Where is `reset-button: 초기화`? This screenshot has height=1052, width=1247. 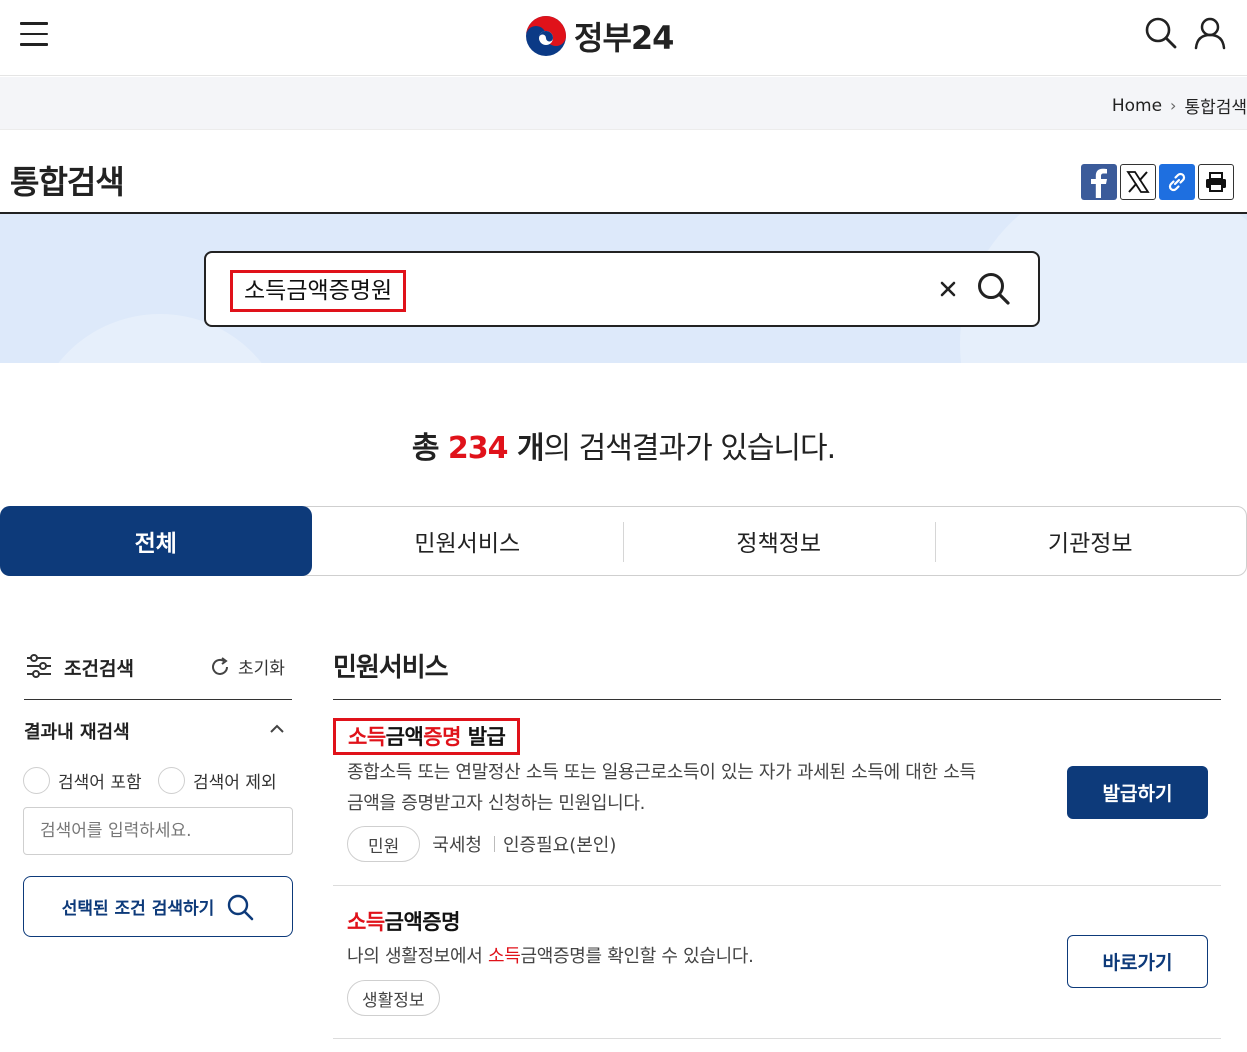 reset-button: 초기화 is located at coordinates (246, 666).